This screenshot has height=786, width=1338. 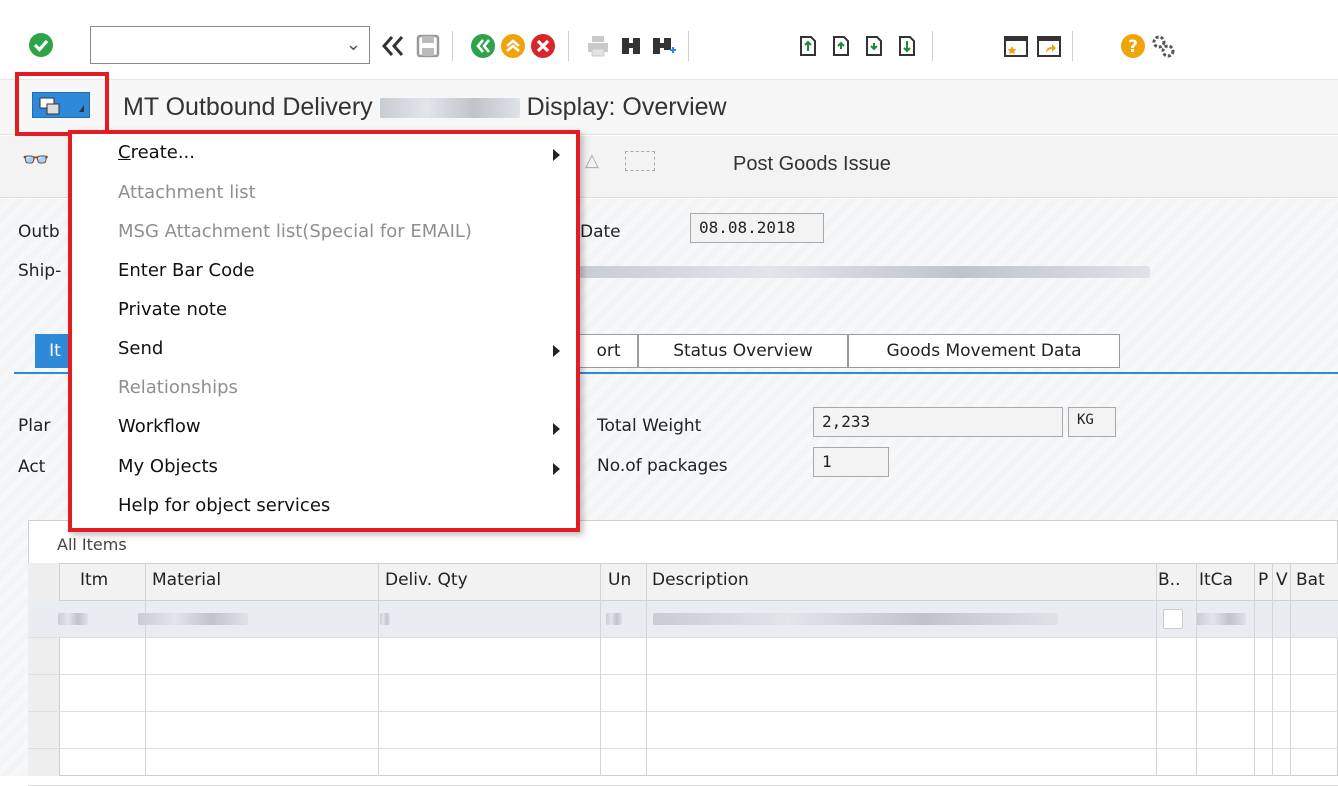 I want to click on post-goods-issue-button: Post Goods Issue, so click(x=812, y=164).